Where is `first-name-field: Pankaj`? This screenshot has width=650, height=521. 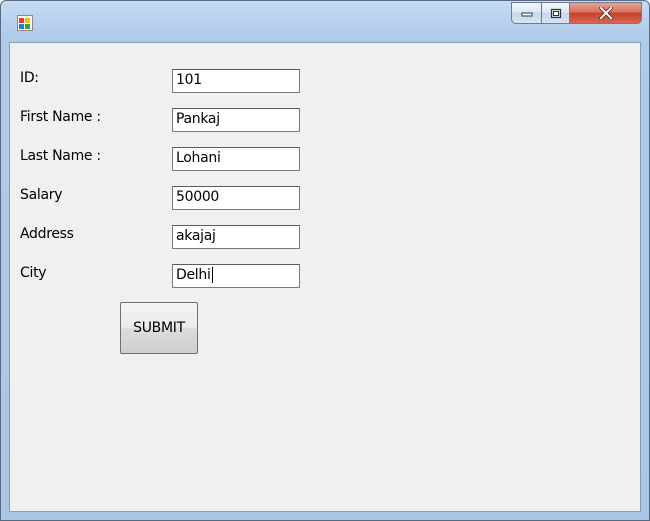
first-name-field: Pankaj is located at coordinates (236, 120).